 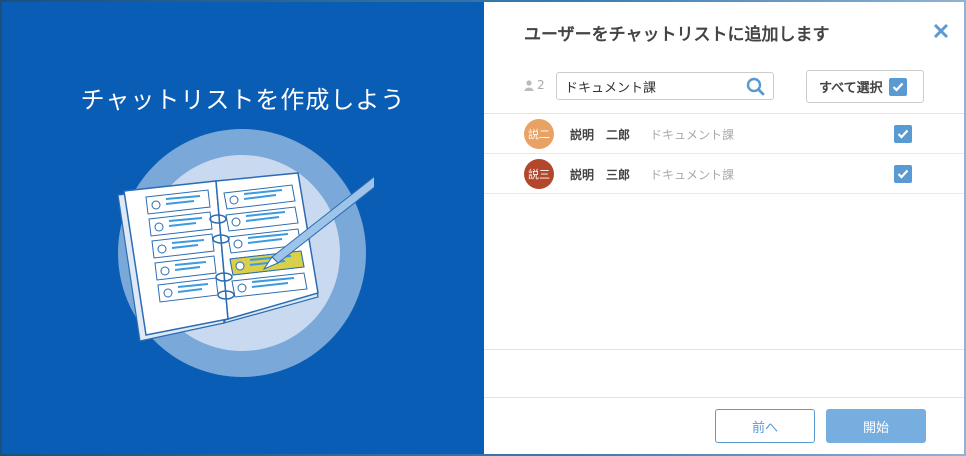 I want to click on dialog-footer: 前へ 開始, so click(x=724, y=425).